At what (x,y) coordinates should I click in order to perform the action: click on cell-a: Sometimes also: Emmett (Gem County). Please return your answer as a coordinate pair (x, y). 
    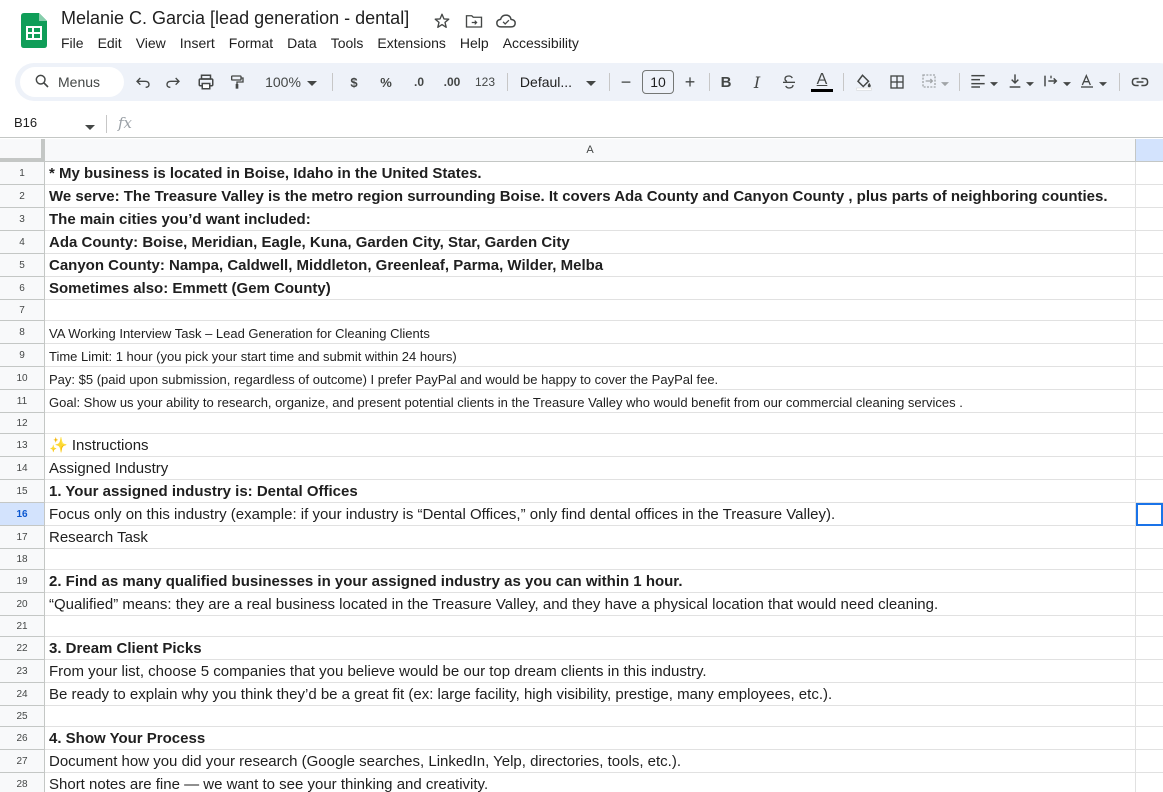
    Looking at the image, I should click on (590, 288).